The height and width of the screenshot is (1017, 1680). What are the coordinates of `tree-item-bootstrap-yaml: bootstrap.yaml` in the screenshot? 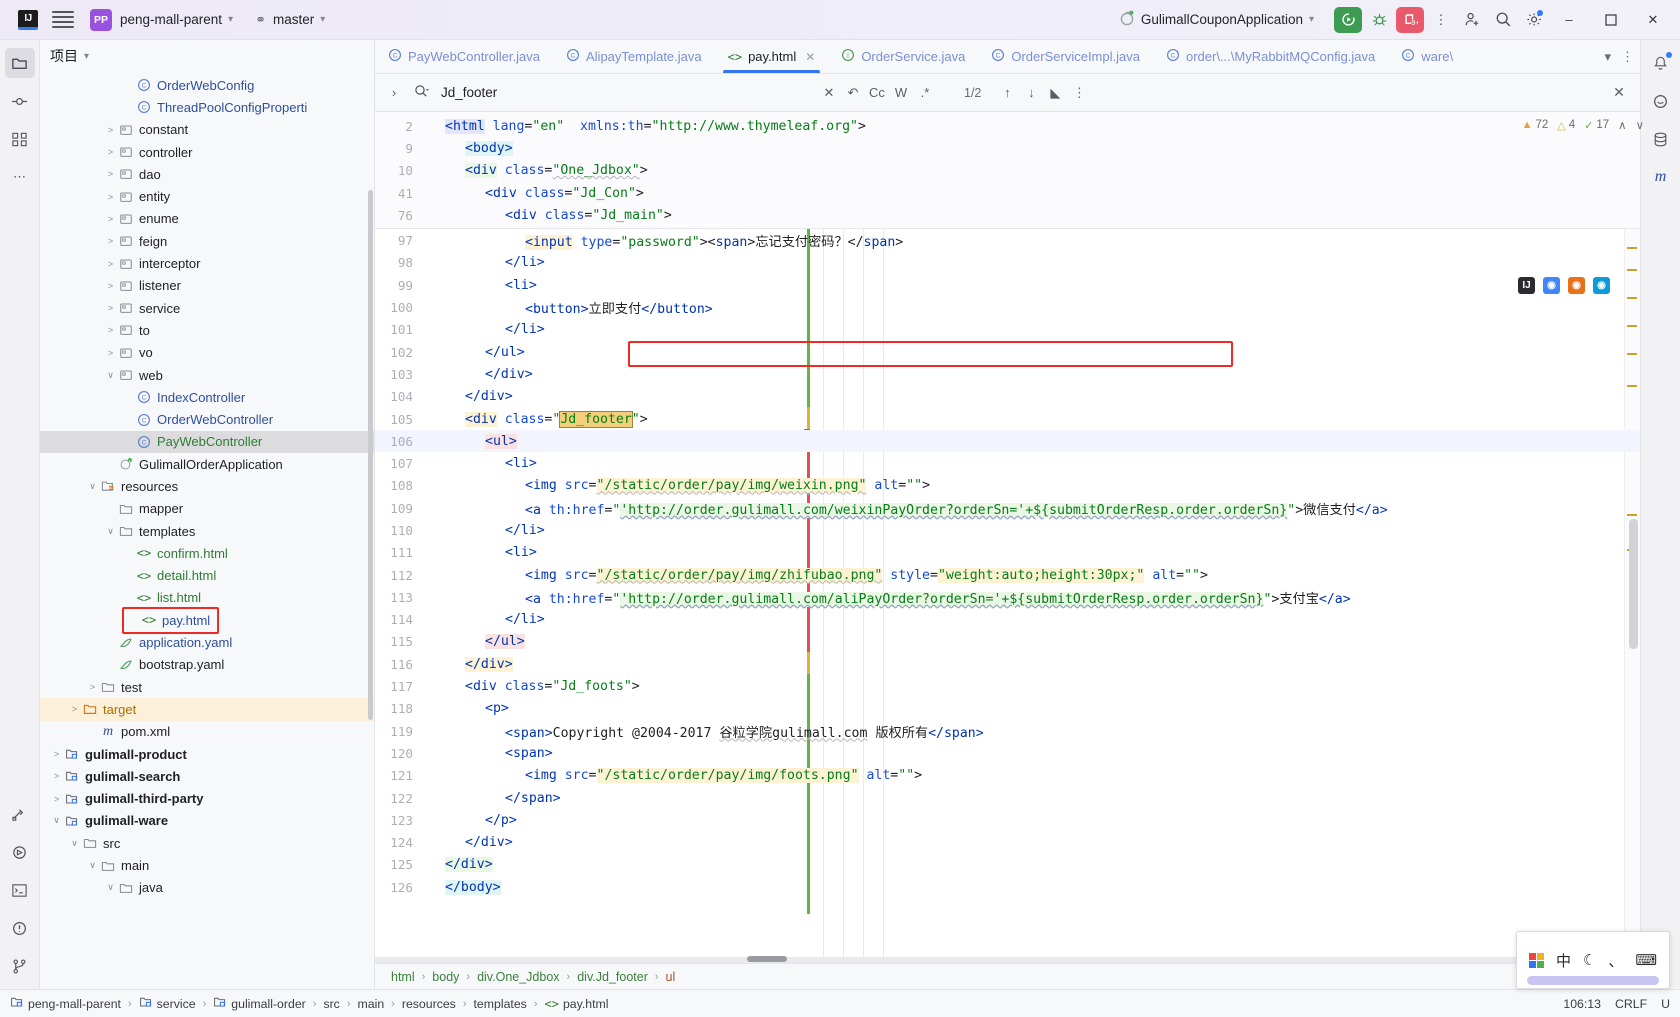 It's located at (207, 665).